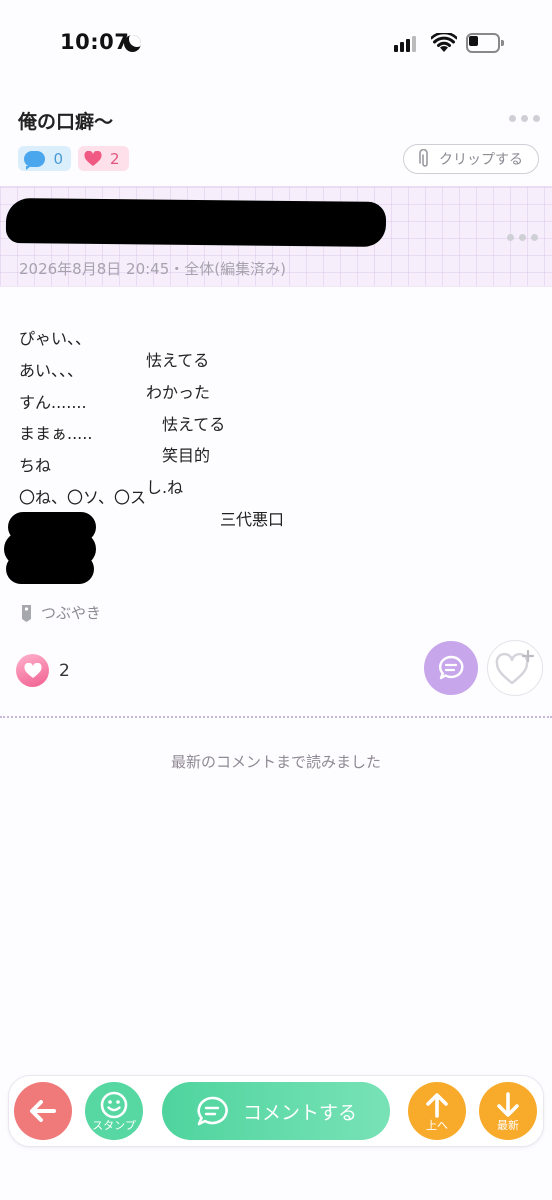 The image size is (552, 1200). What do you see at coordinates (103, 158) in the screenshot?
I see `like-count-badge: 2` at bounding box center [103, 158].